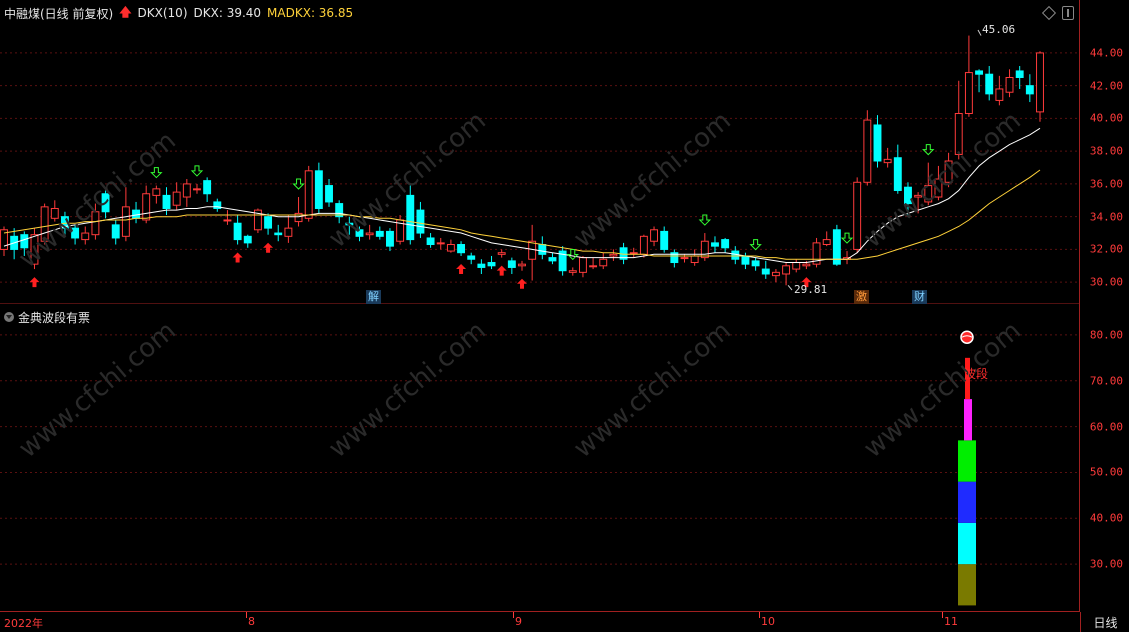 This screenshot has height=632, width=1129. Describe the element at coordinates (919, 297) in the screenshot. I see `event-marker-cai: 财` at that location.